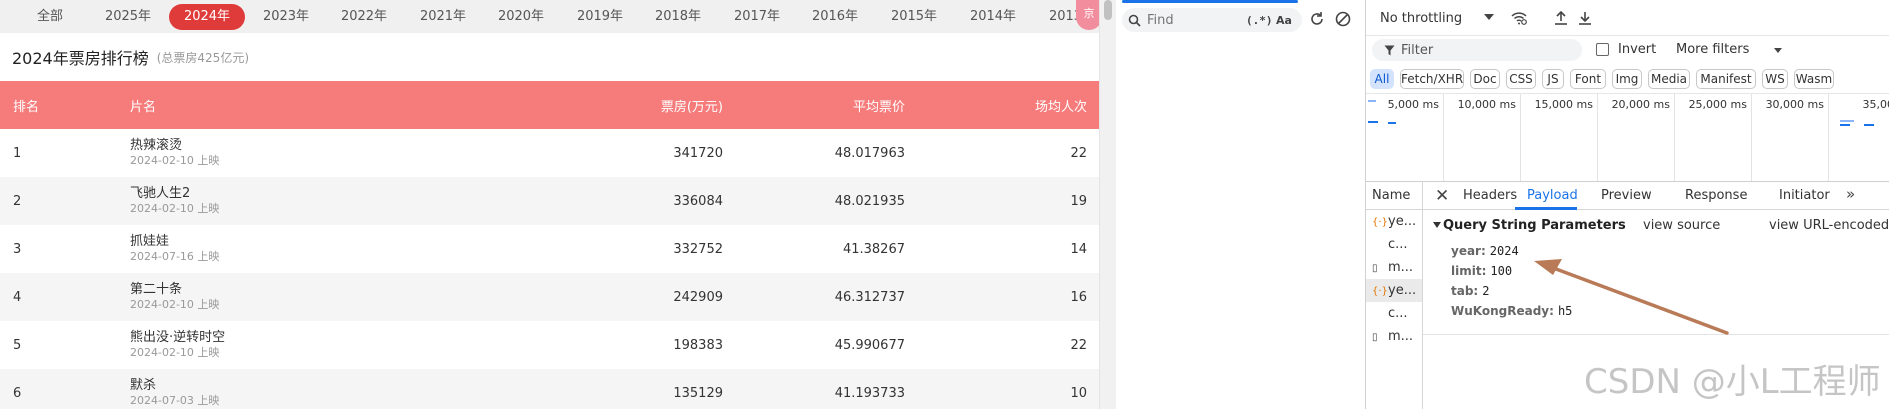  Describe the element at coordinates (1087, 15) in the screenshot. I see `floating-badge: 京` at that location.